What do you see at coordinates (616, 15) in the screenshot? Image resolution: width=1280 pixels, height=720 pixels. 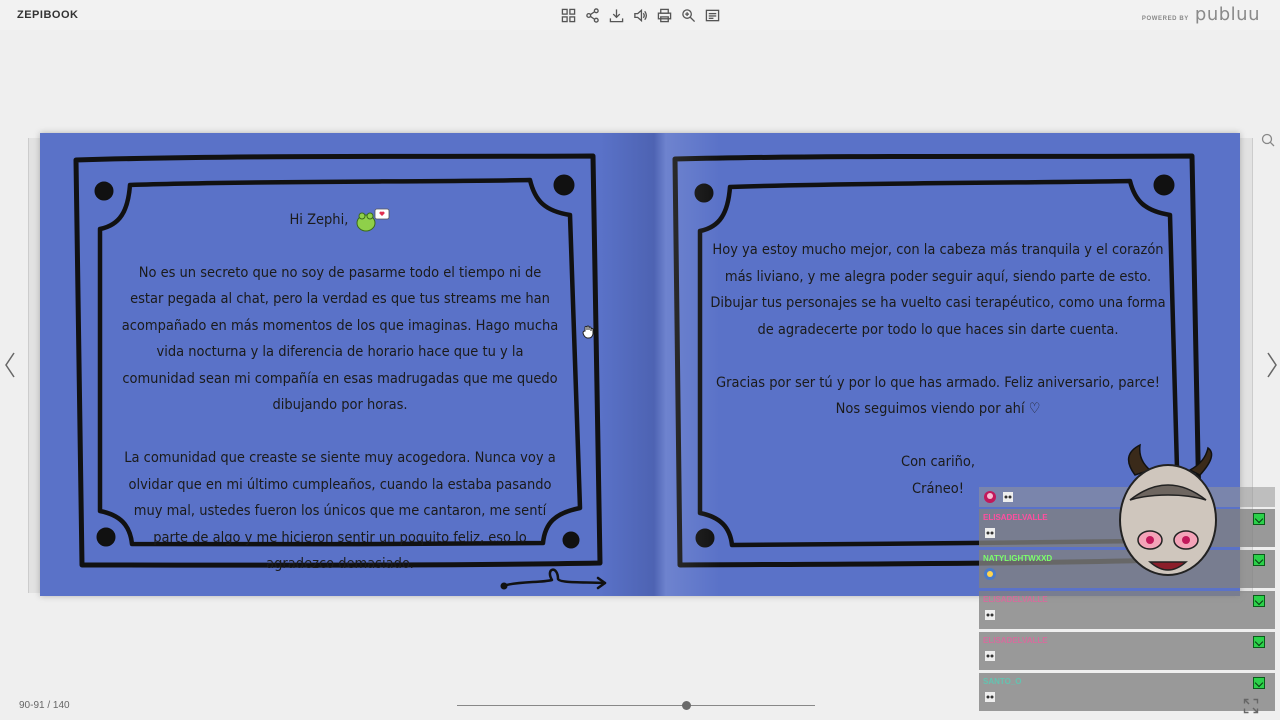 I see `download-icon` at bounding box center [616, 15].